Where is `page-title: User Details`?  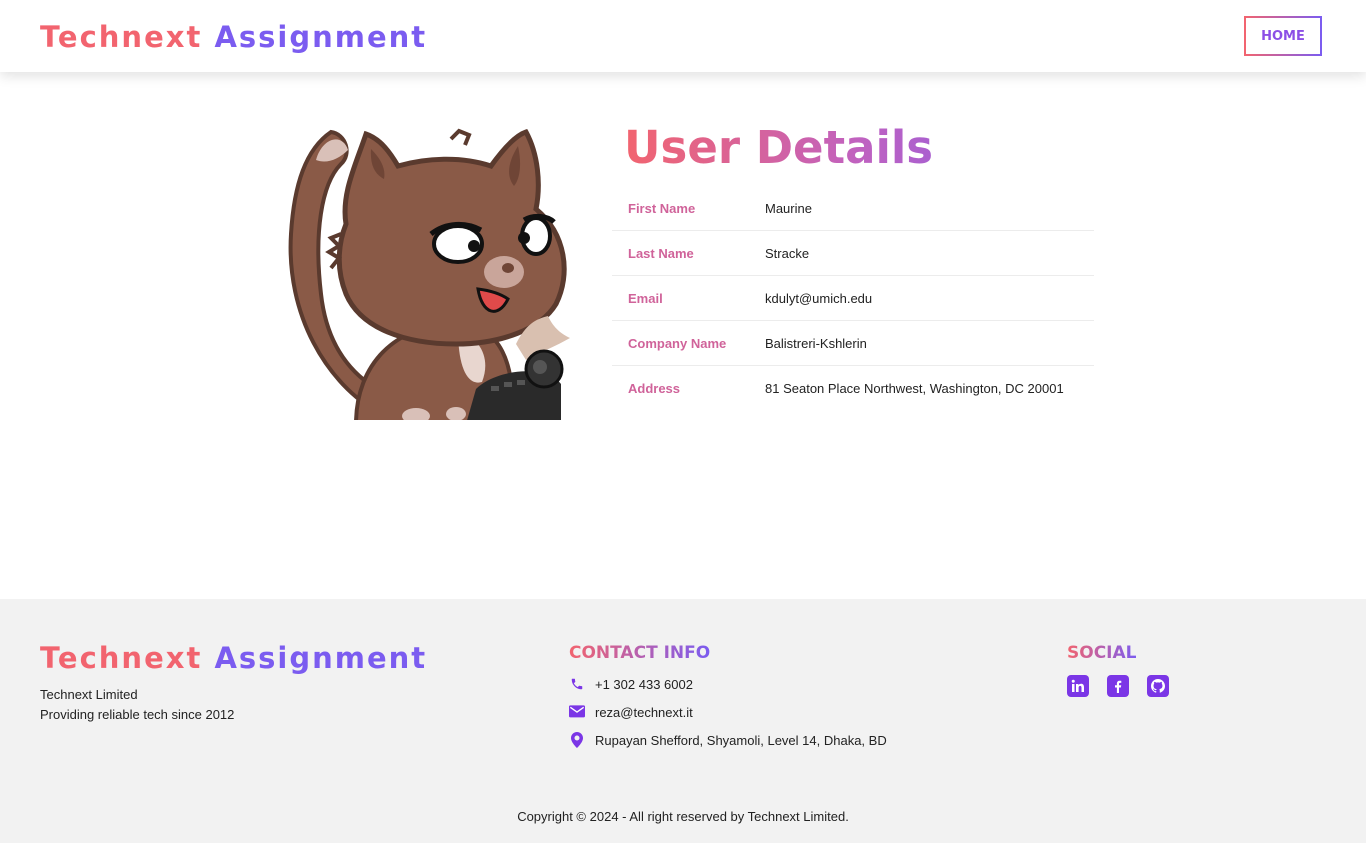 page-title: User Details is located at coordinates (859, 148).